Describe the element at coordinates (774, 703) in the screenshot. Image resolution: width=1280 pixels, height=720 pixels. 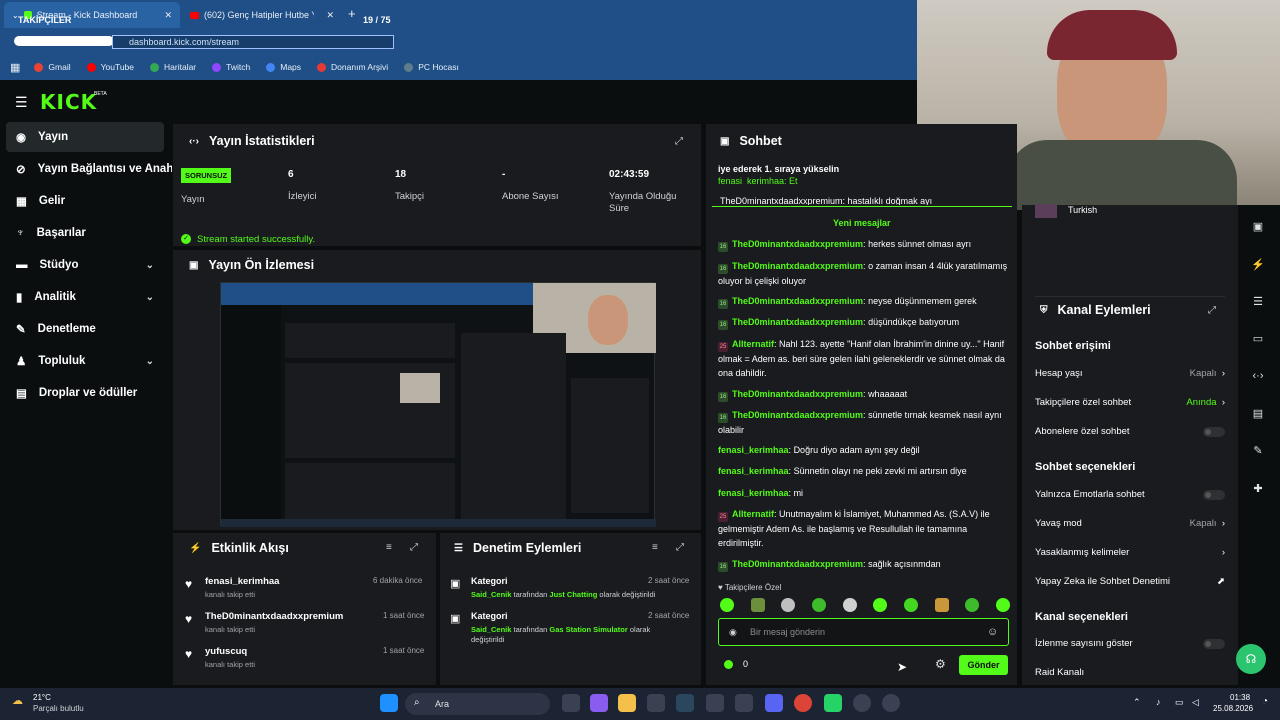
I see `discord-icon` at that location.